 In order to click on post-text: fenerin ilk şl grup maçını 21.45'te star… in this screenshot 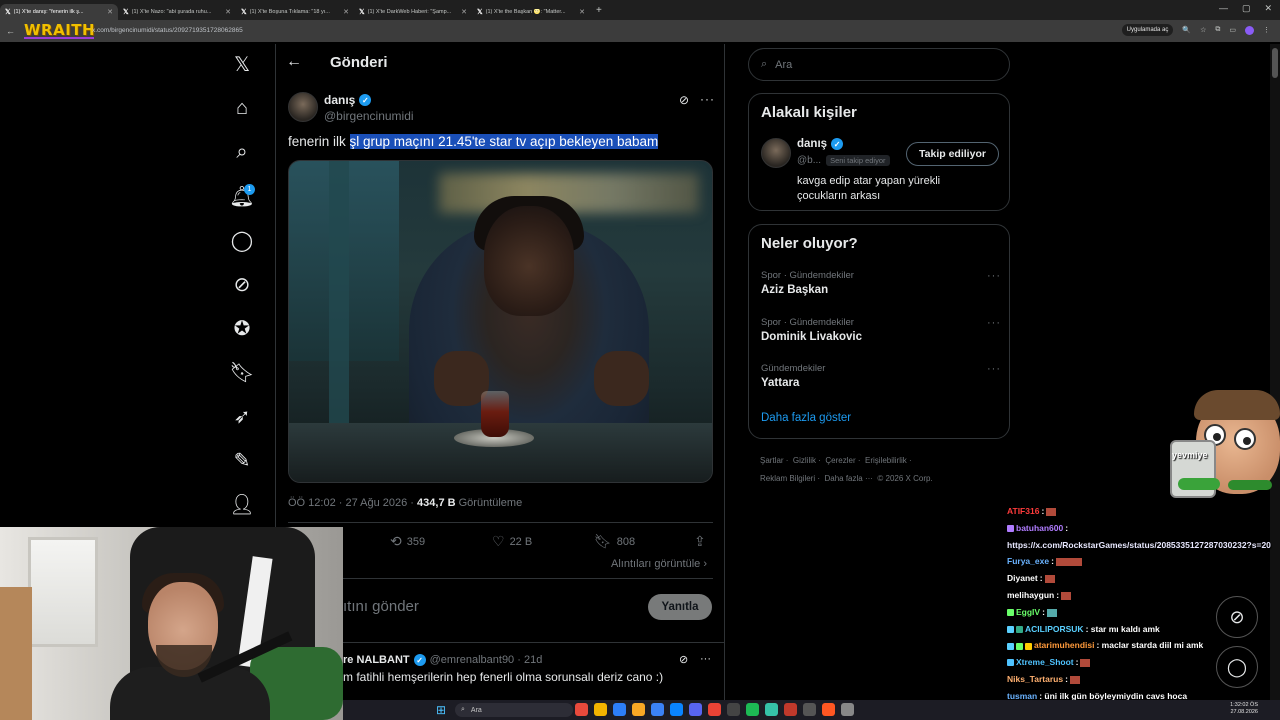, I will do `click(473, 141)`.